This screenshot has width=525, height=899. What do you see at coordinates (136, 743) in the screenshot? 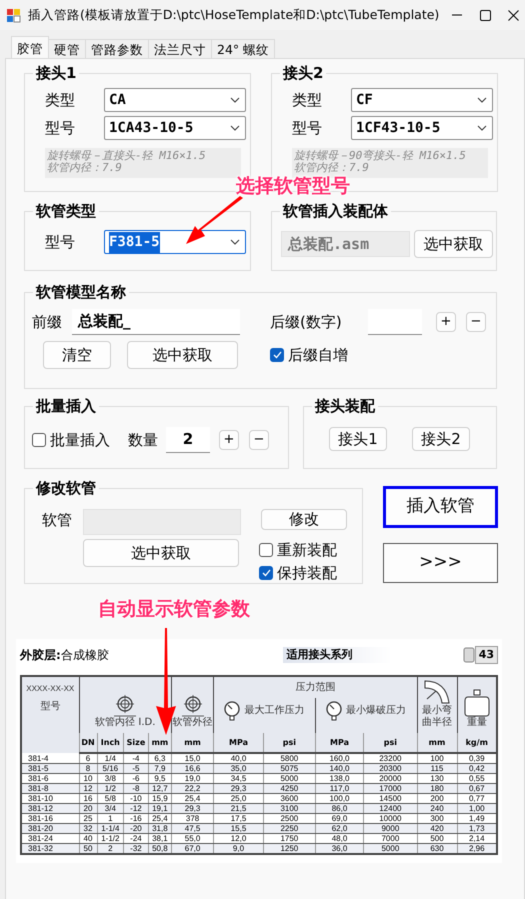
I see `column-header: Size` at bounding box center [136, 743].